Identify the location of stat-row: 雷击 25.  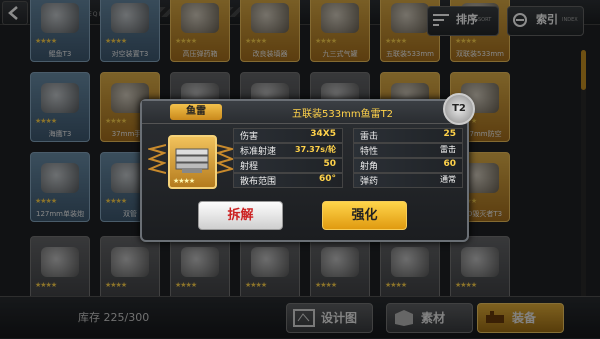
(408, 135).